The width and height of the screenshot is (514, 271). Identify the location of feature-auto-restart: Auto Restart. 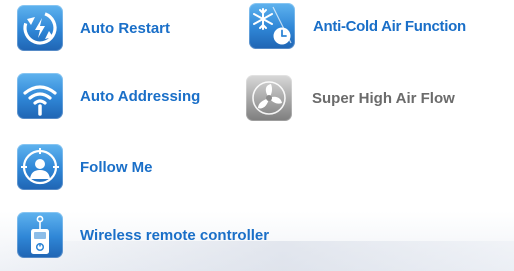
(93, 28).